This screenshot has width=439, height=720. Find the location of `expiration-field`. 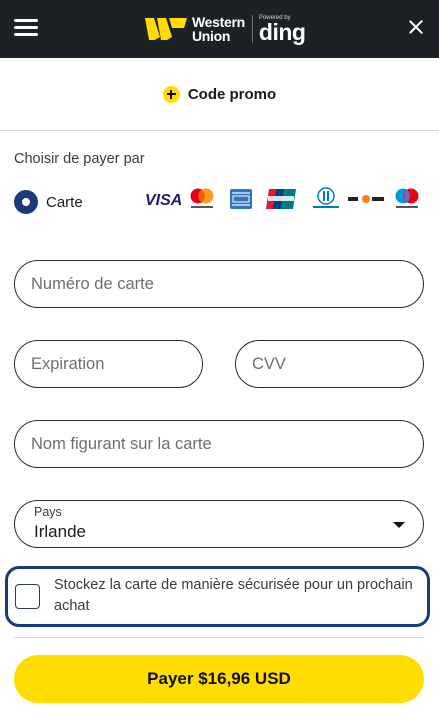

expiration-field is located at coordinates (108, 364).